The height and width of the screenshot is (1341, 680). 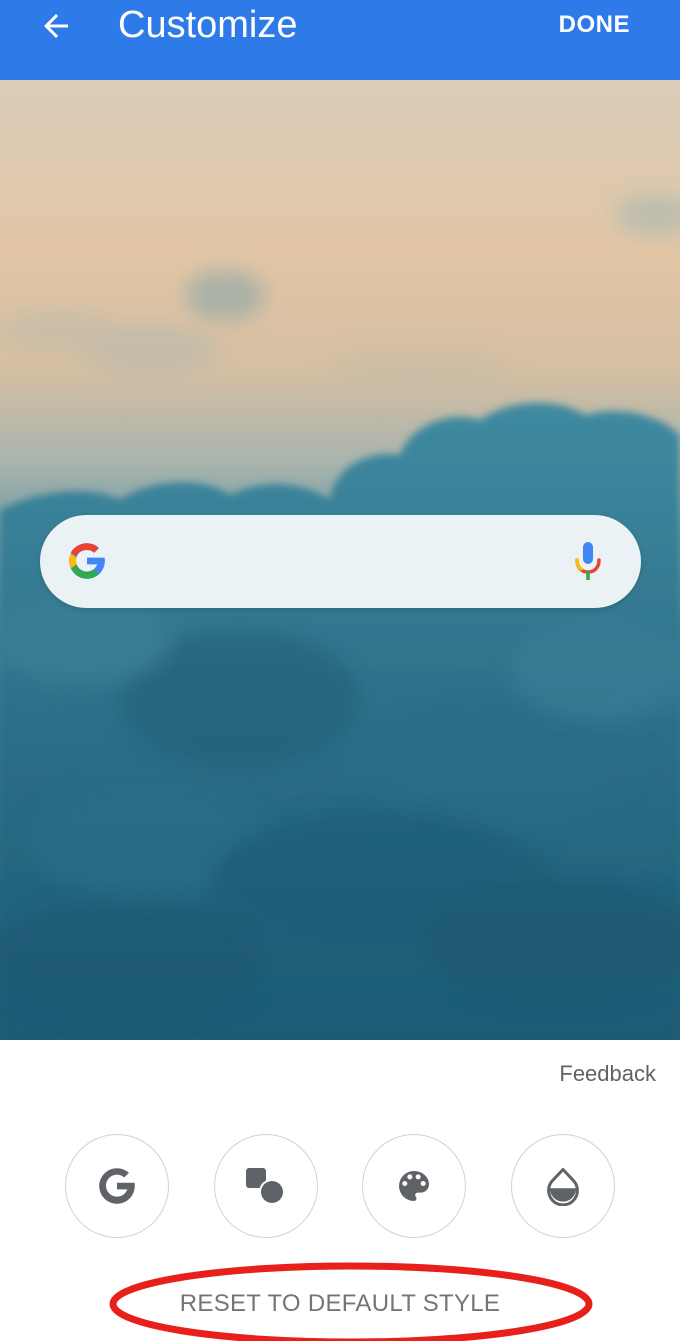 I want to click on logo-style-button, so click(x=117, y=1186).